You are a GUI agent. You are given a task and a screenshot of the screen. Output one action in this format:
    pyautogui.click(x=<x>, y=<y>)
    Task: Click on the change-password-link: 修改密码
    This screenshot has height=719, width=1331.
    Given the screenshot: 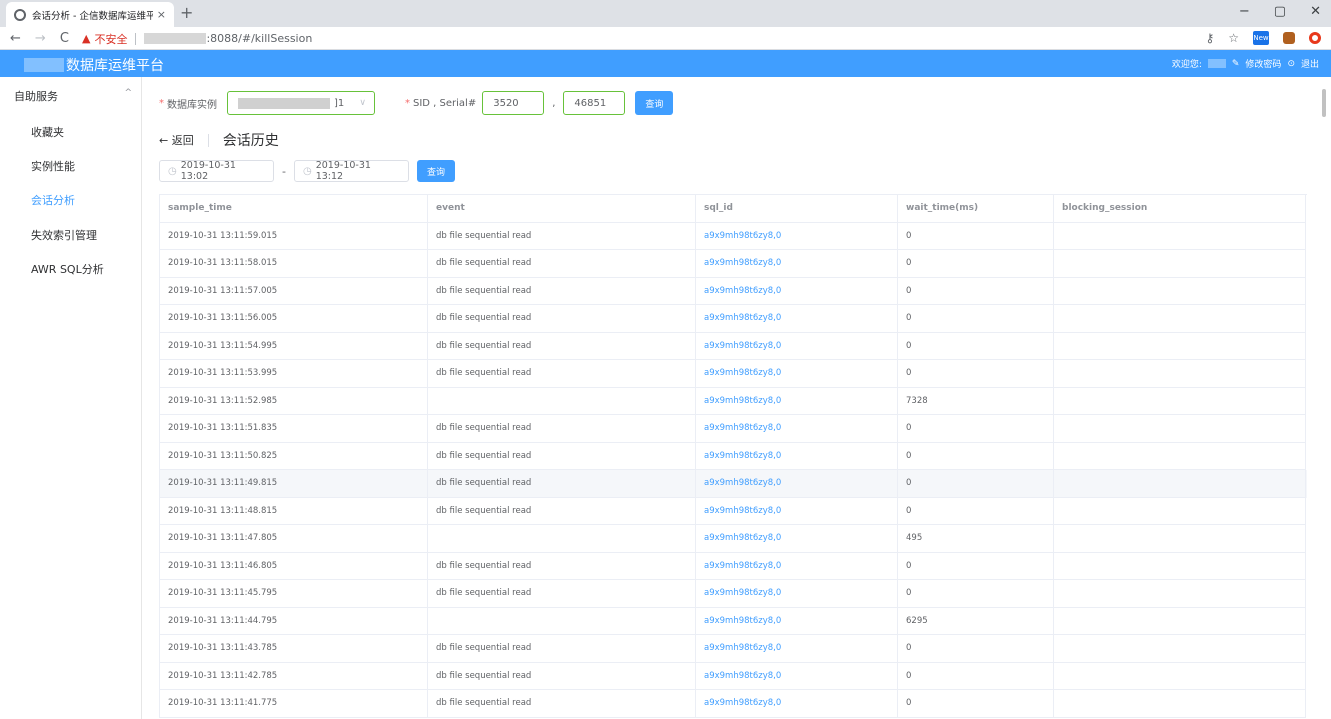 What is the action you would take?
    pyautogui.click(x=1263, y=63)
    